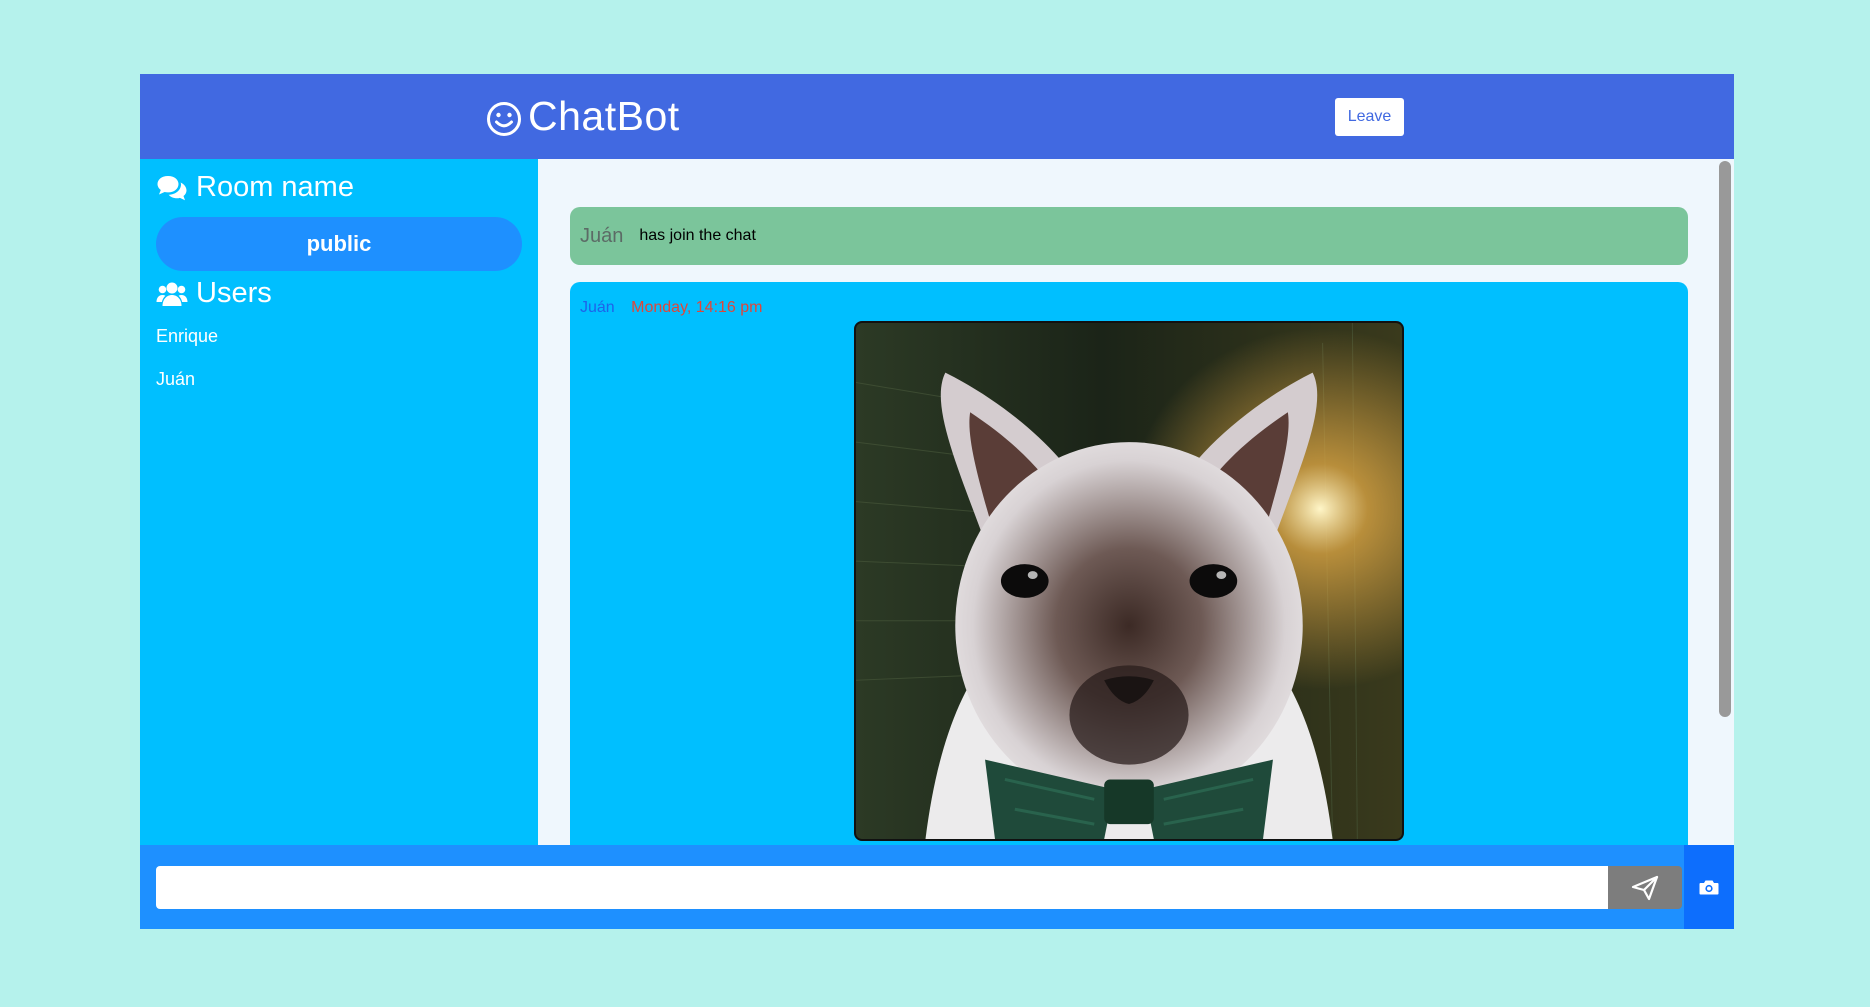 The image size is (1870, 1007). Describe the element at coordinates (339, 244) in the screenshot. I see `room-name-badge: public` at that location.